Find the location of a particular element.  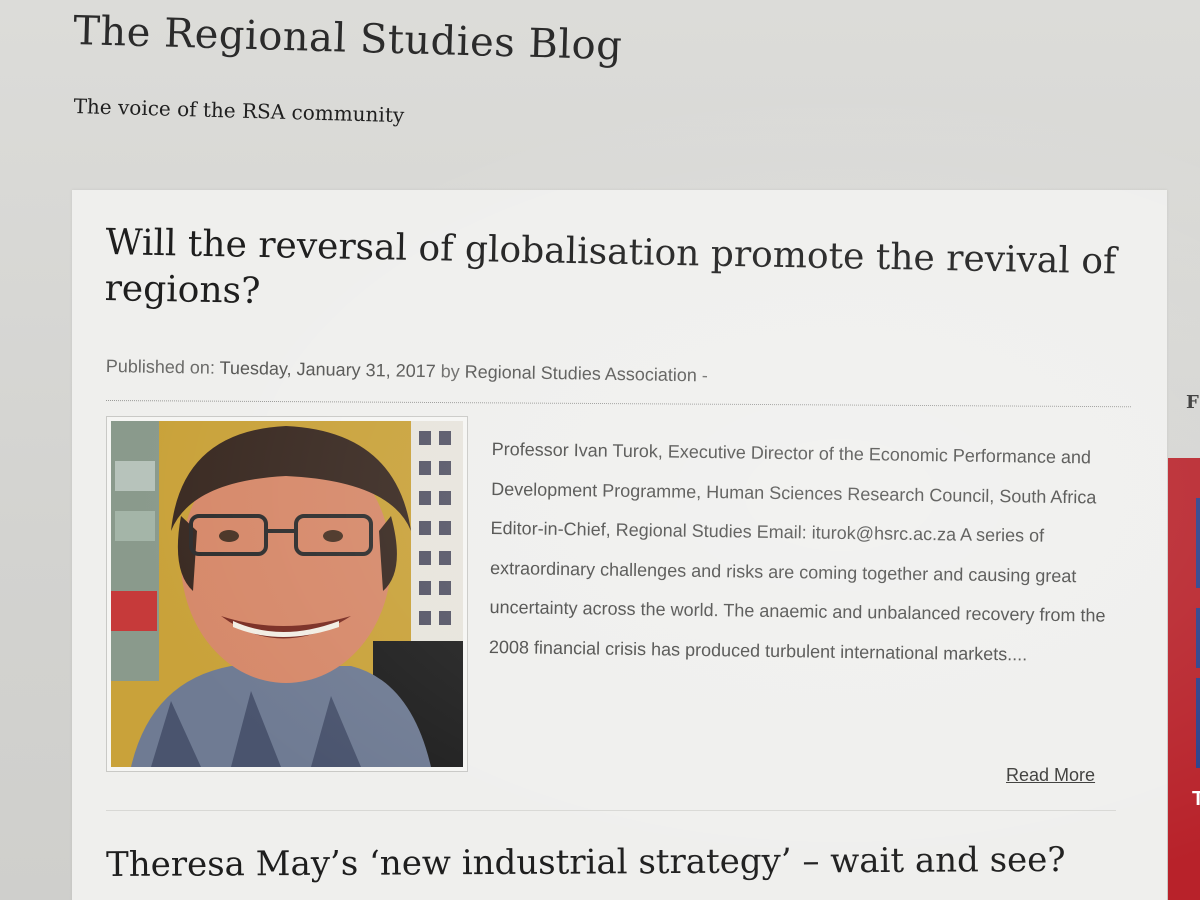

meta-divider is located at coordinates (618, 404).